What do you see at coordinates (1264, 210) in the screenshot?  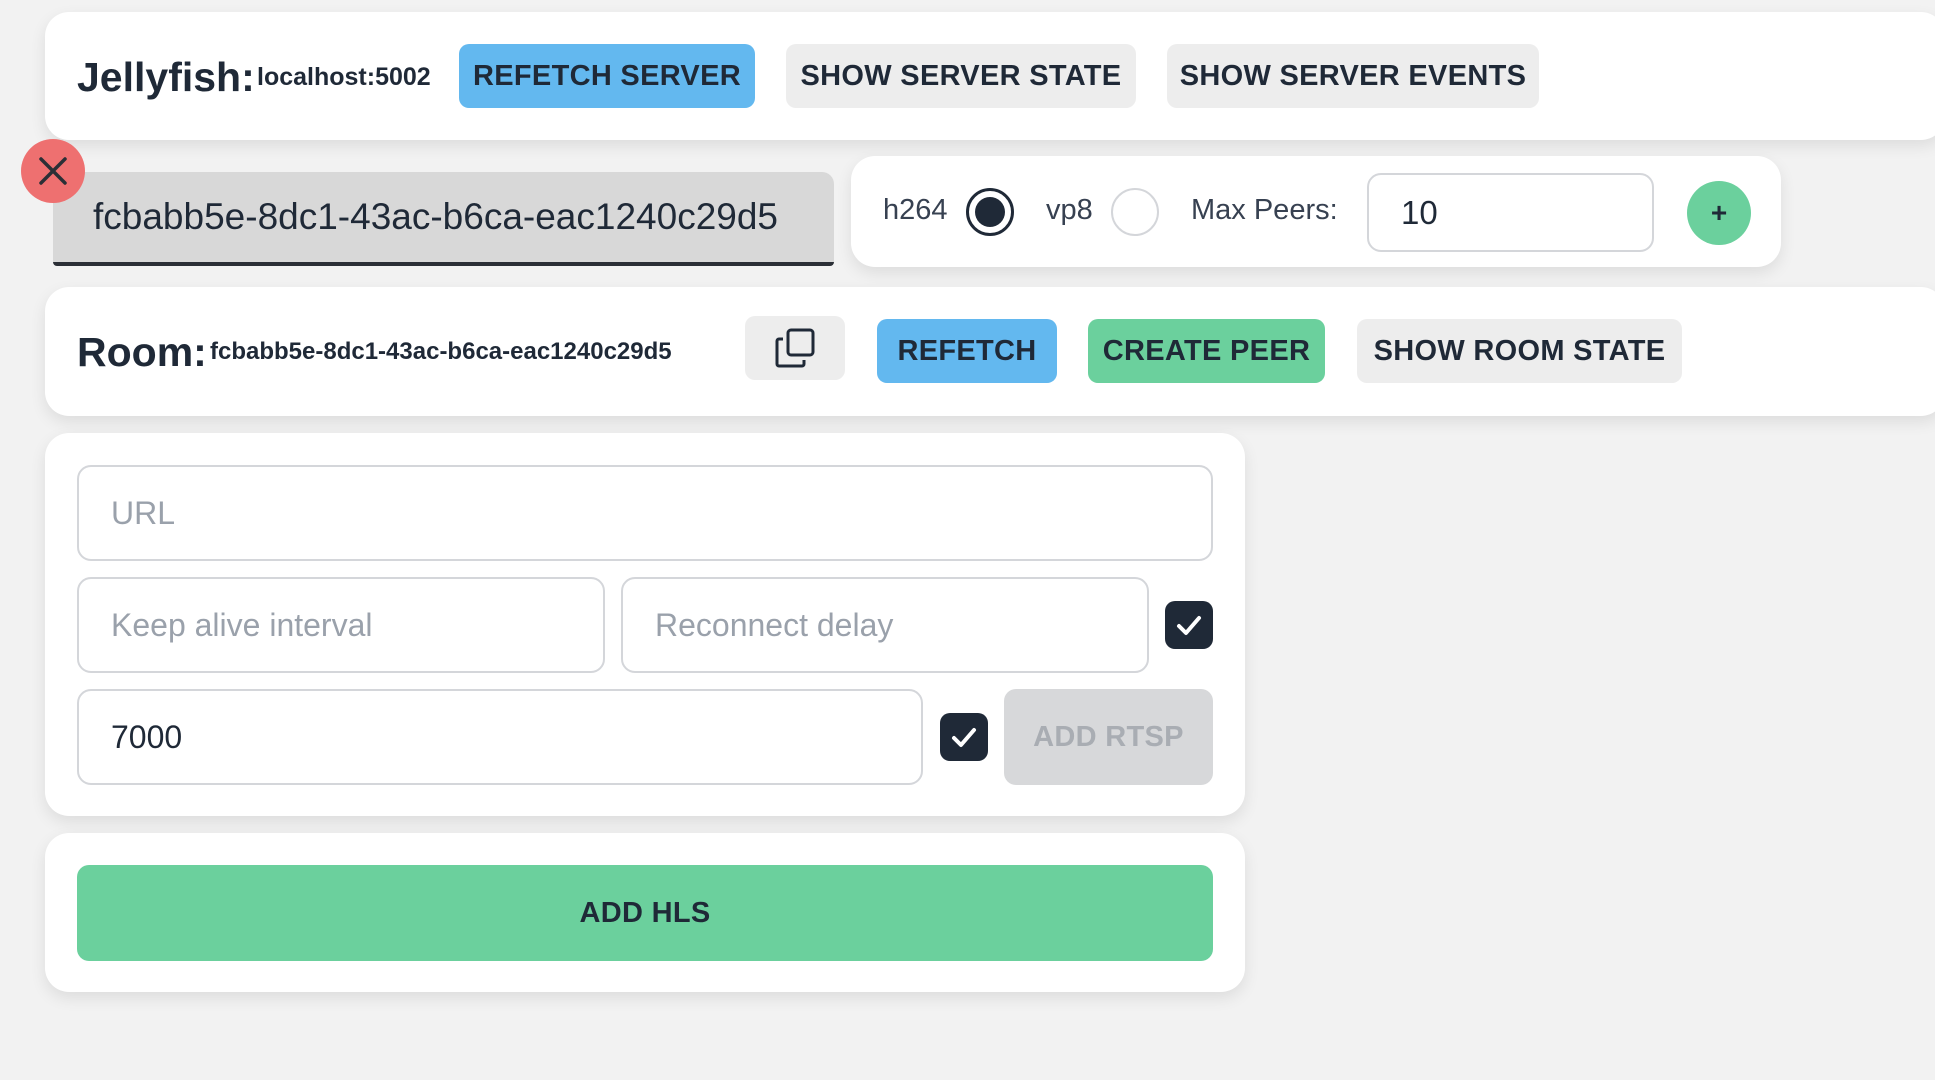 I see `max-peers-label: Max Peers:` at bounding box center [1264, 210].